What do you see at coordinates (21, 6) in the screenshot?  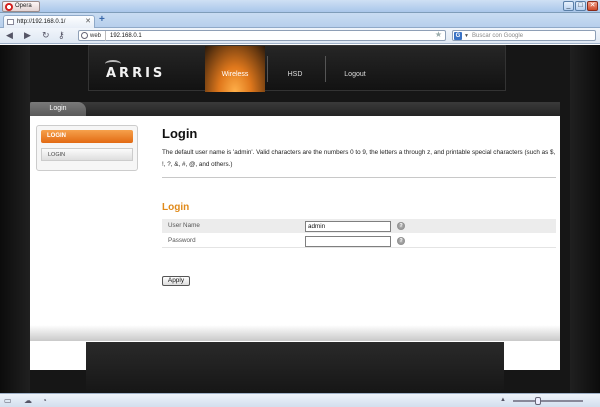 I see `opera-menu-button: Opera` at bounding box center [21, 6].